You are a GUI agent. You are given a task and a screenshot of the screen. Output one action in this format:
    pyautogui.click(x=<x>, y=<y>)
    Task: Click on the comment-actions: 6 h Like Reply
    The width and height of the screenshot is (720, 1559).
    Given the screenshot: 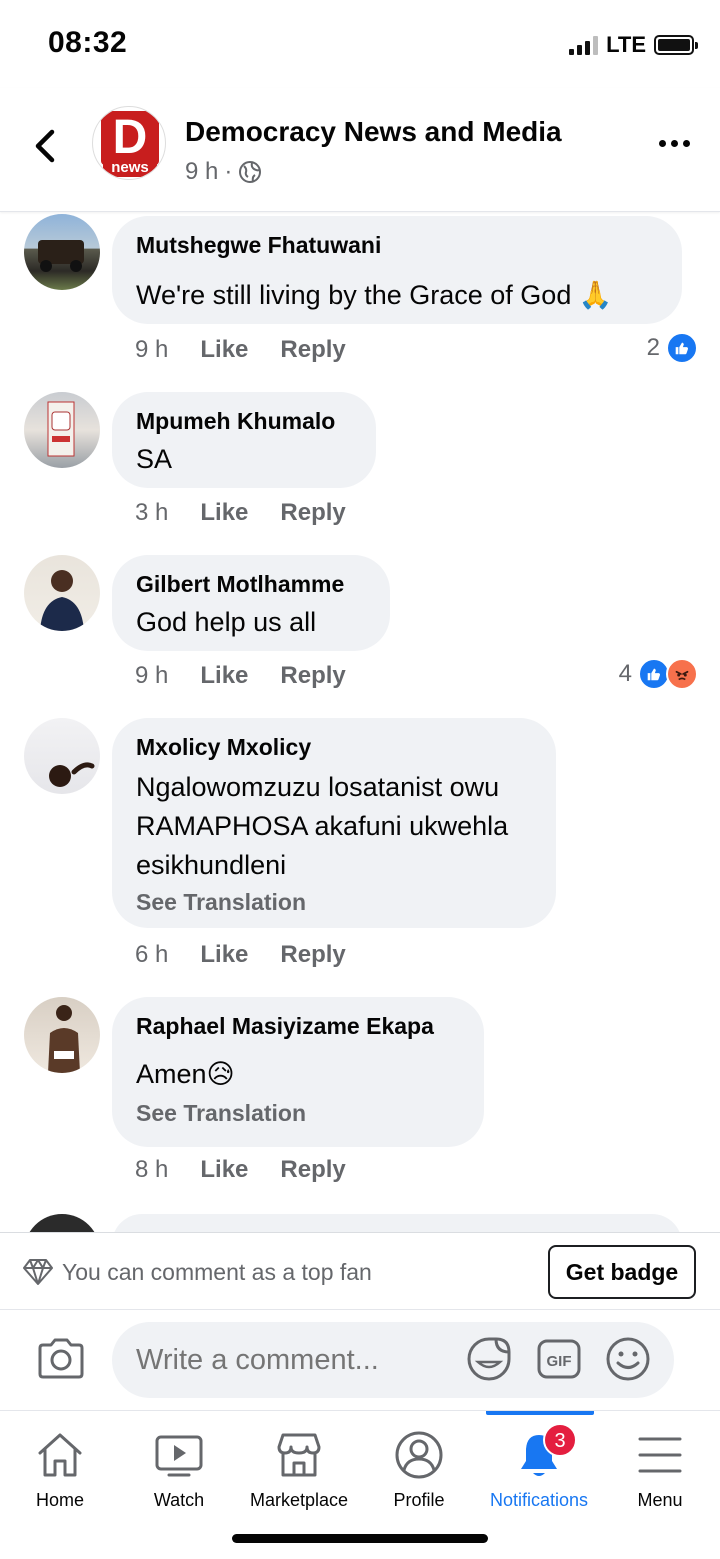 What is the action you would take?
    pyautogui.click(x=240, y=955)
    